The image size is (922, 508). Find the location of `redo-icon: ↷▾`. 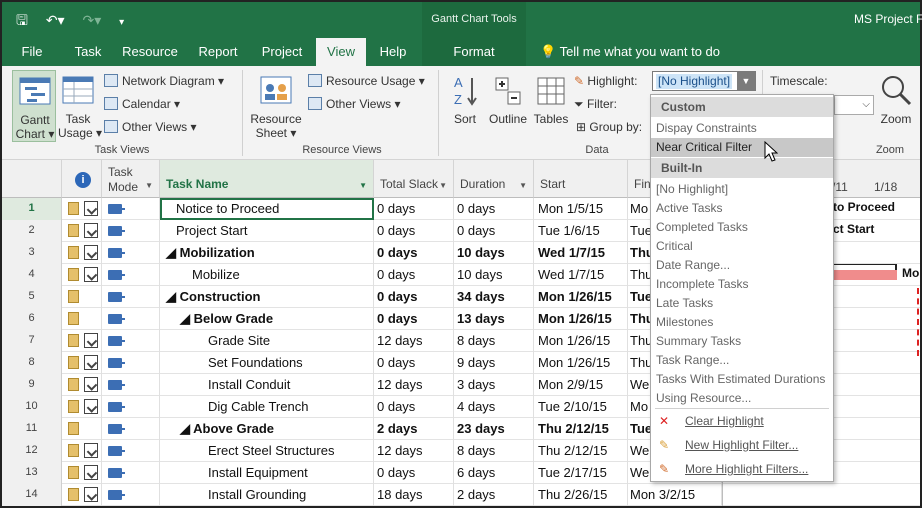

redo-icon: ↷▾ is located at coordinates (91, 20).